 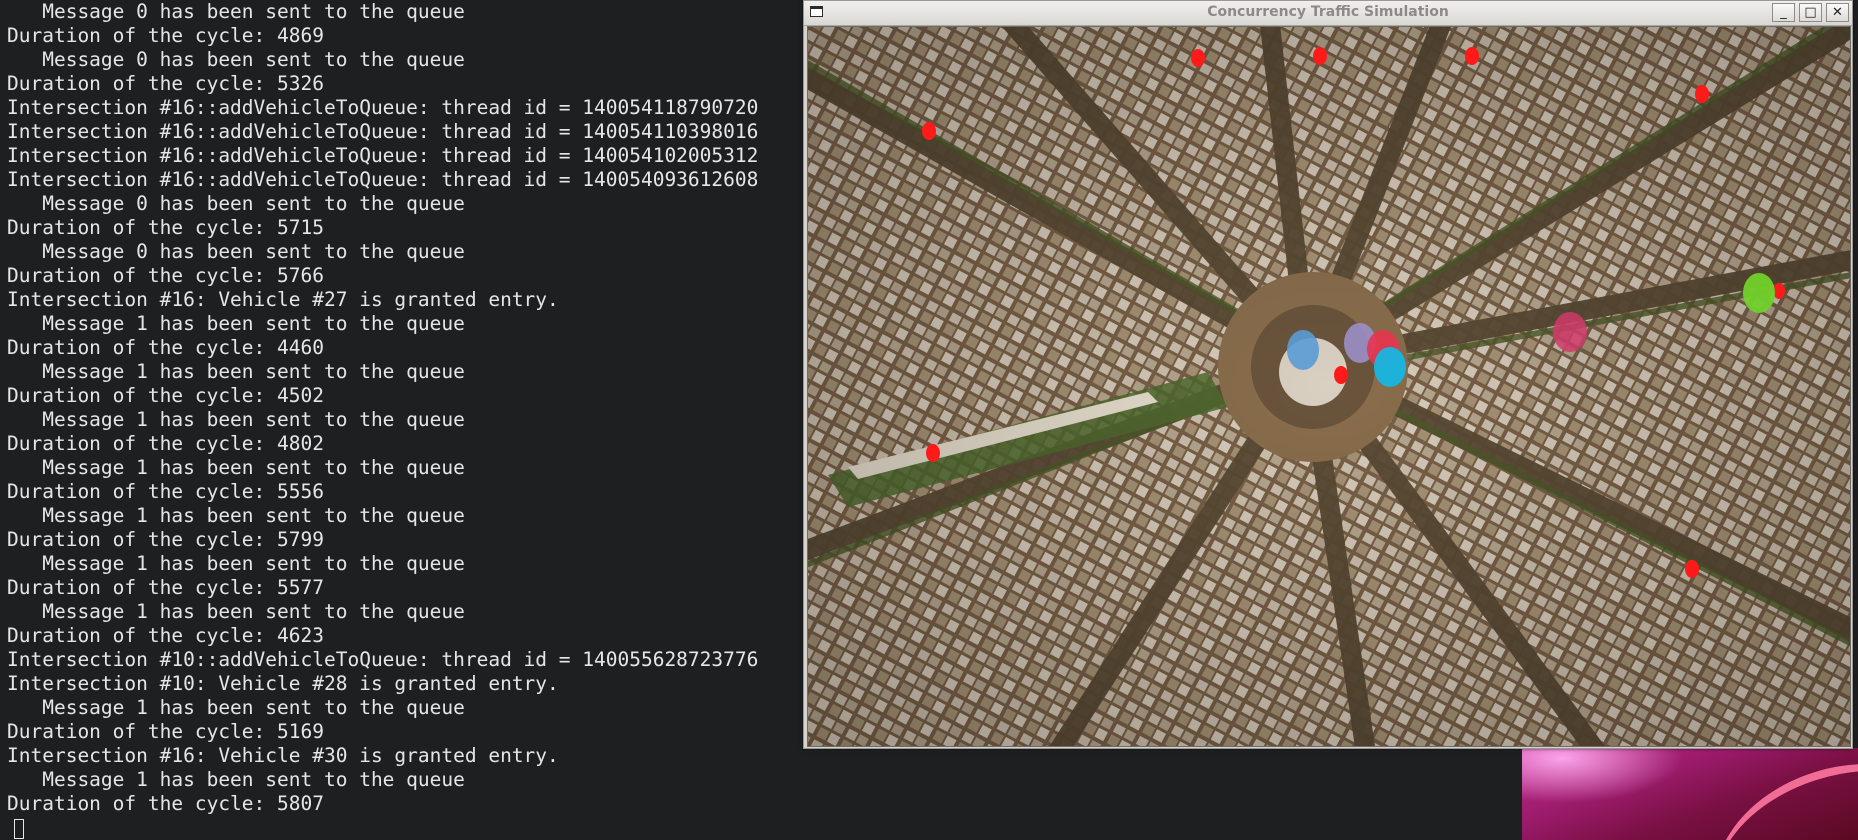 I want to click on terminal-cursor, so click(x=19, y=828).